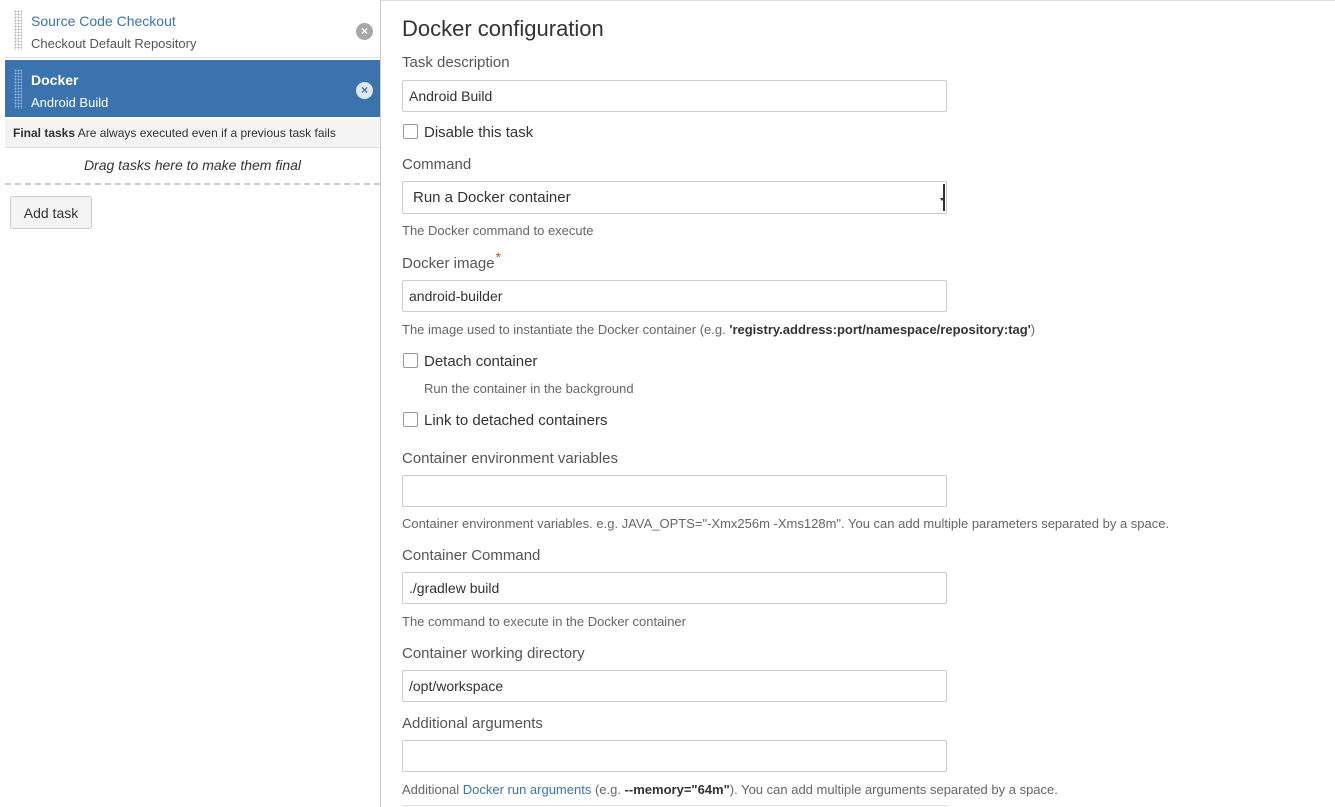  I want to click on task-description-label: Task description, so click(456, 62).